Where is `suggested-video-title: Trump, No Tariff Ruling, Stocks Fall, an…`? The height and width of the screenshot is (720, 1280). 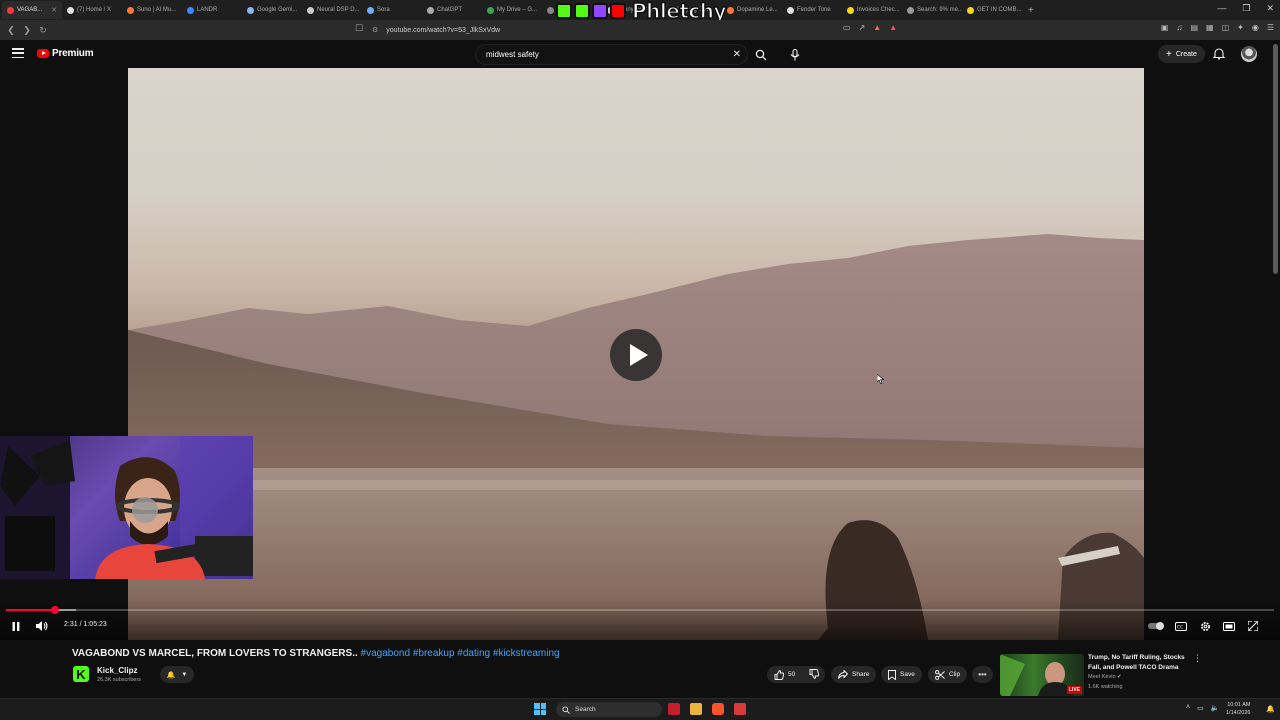
suggested-video-title: Trump, No Tariff Ruling, Stocks Fall, an… is located at coordinates (1138, 662).